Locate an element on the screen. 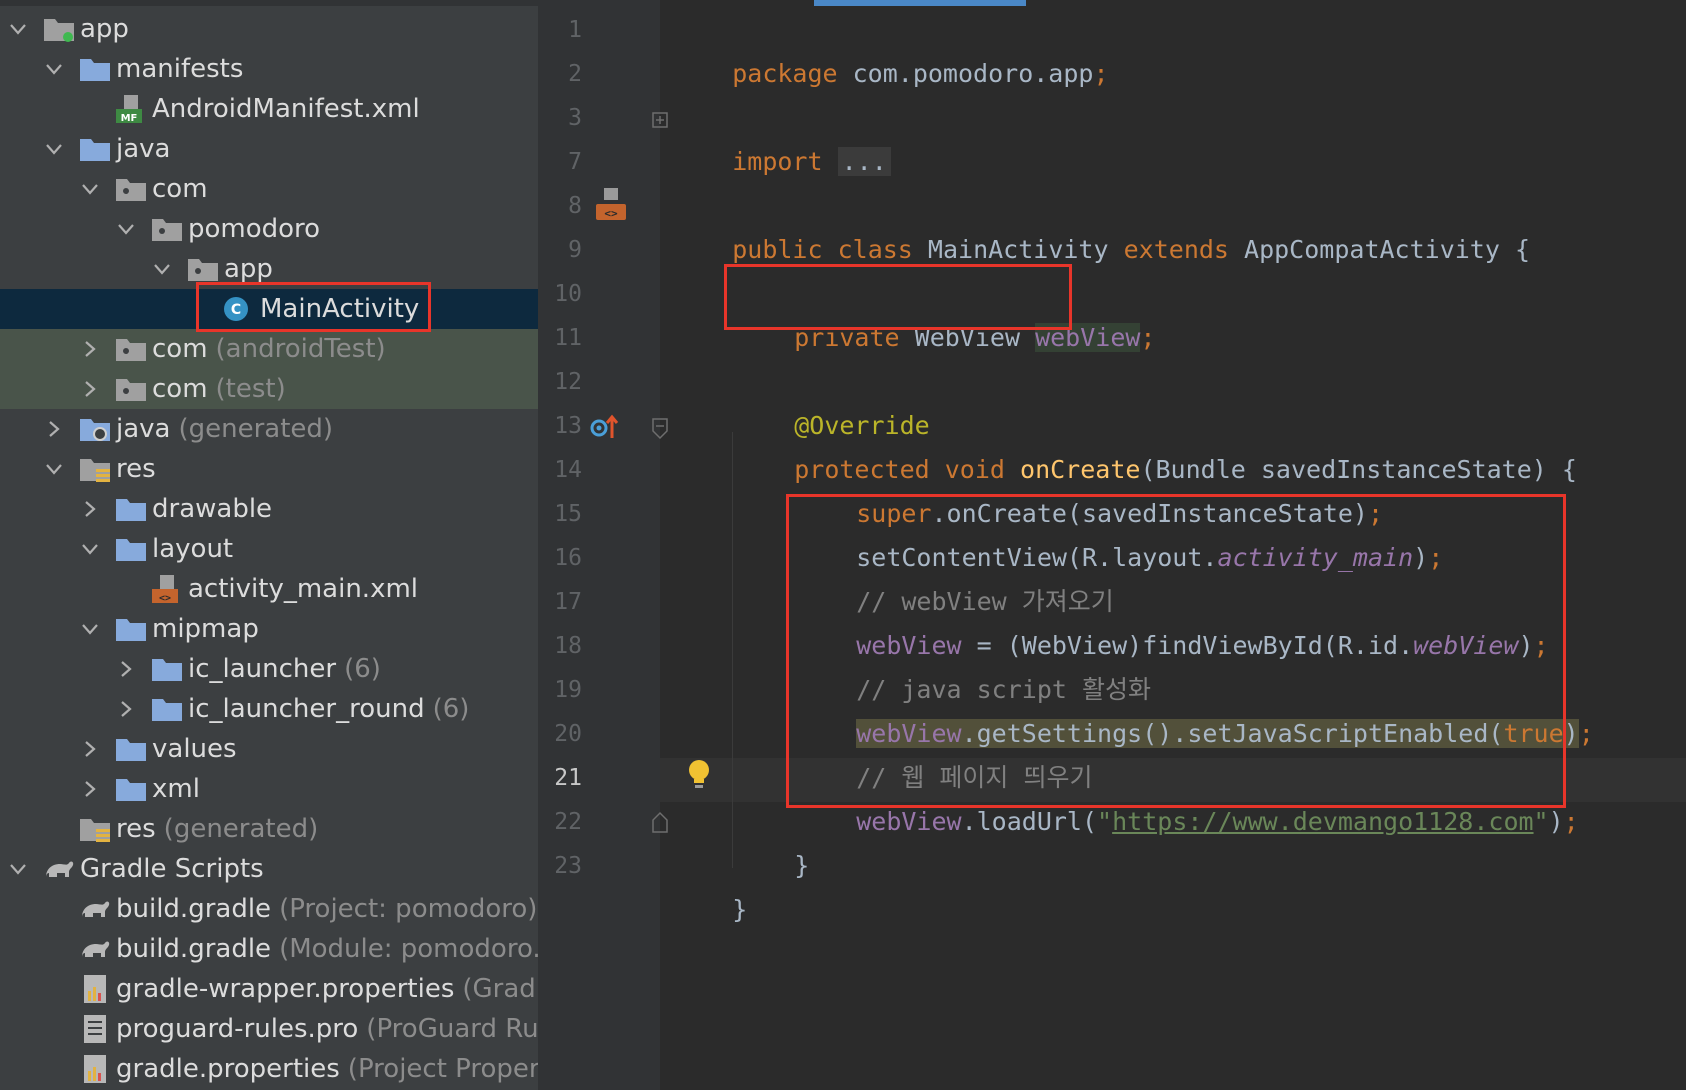 The image size is (1686, 1090). code-line-15: setContentView(R.layout.activity_main); is located at coordinates (1119, 532).